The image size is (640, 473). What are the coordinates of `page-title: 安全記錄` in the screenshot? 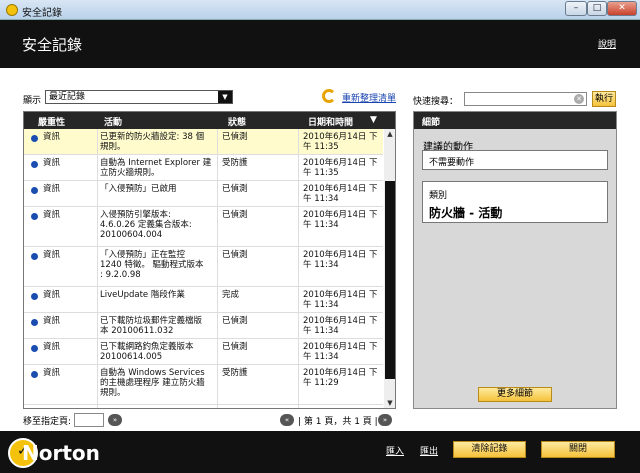 It's located at (52, 45).